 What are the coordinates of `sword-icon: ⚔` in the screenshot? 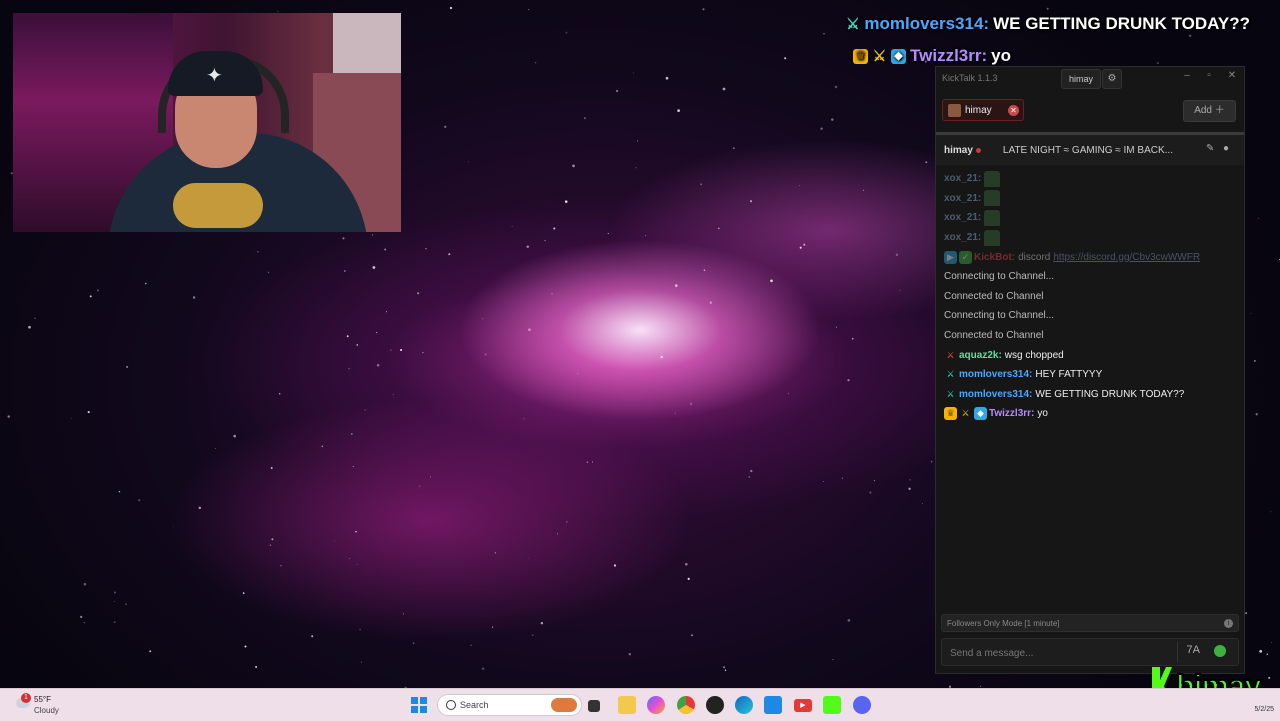 It's located at (879, 56).